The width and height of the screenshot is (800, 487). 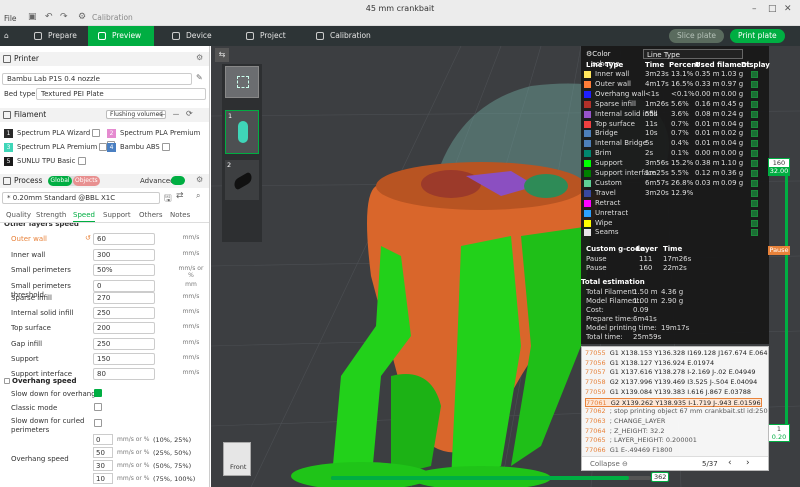 I want to click on tab-prepare: Prepare, so click(x=55, y=36).